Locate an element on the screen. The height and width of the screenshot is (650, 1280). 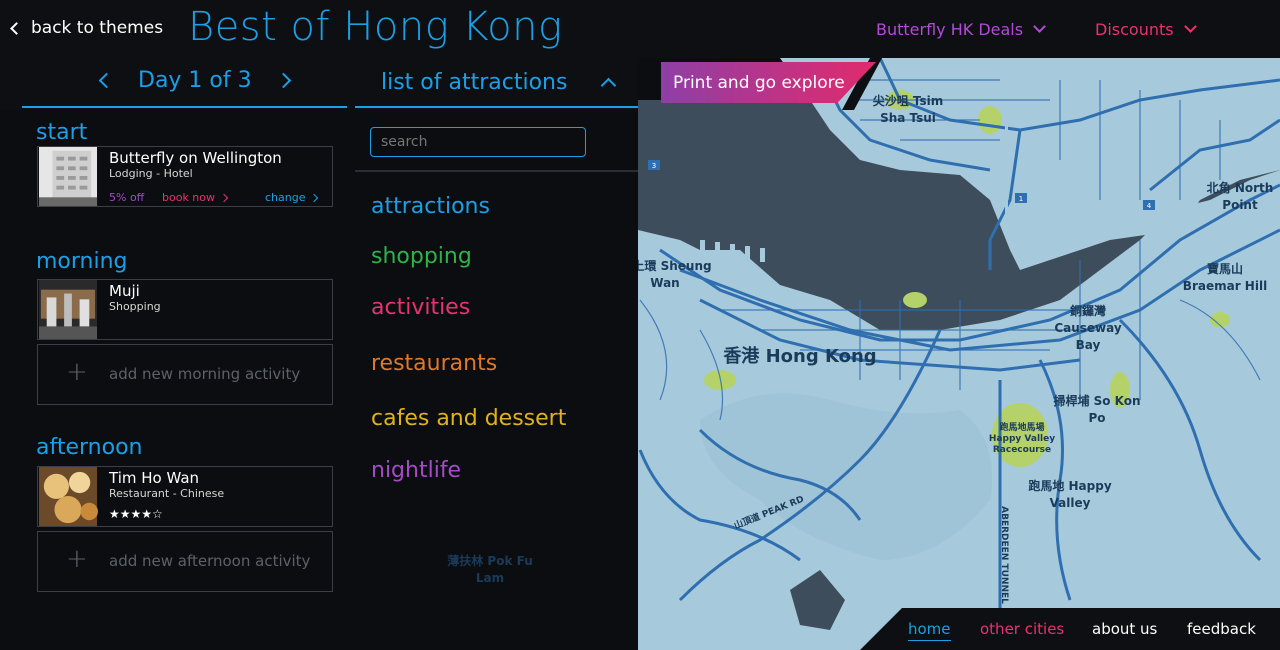
map-label-pok-fu-lam-2: Lam is located at coordinates (490, 578).